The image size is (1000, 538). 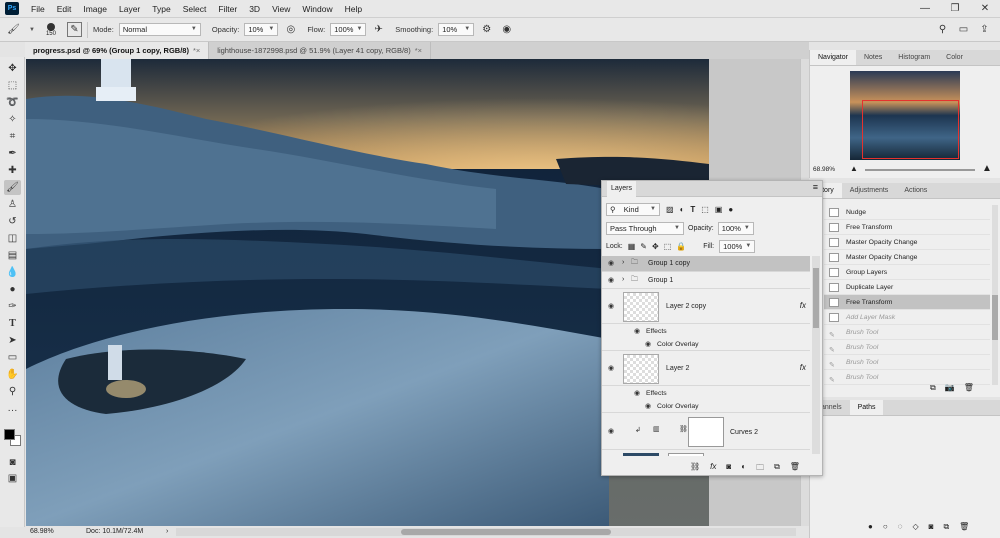 What do you see at coordinates (12, 462) in the screenshot?
I see `quick-mask-icon: ◙` at bounding box center [12, 462].